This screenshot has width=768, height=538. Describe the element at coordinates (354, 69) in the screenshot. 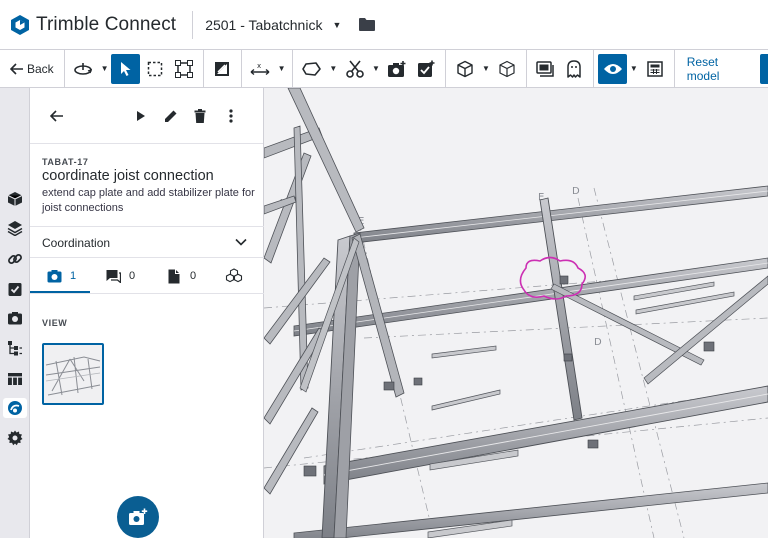

I see `cut-button` at that location.